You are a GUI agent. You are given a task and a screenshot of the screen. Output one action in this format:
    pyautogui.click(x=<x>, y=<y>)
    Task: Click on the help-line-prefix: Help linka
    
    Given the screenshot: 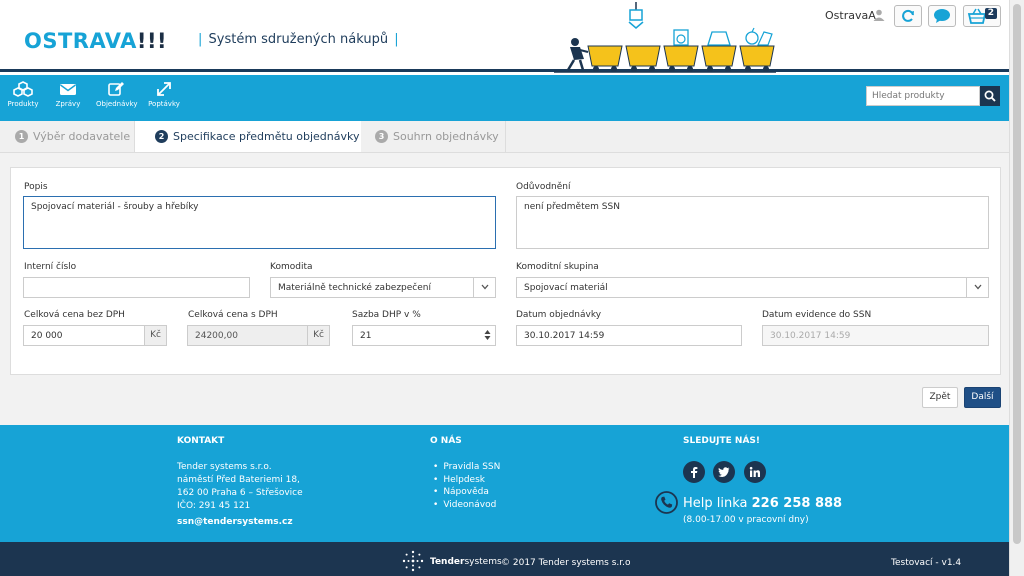 What is the action you would take?
    pyautogui.click(x=715, y=503)
    